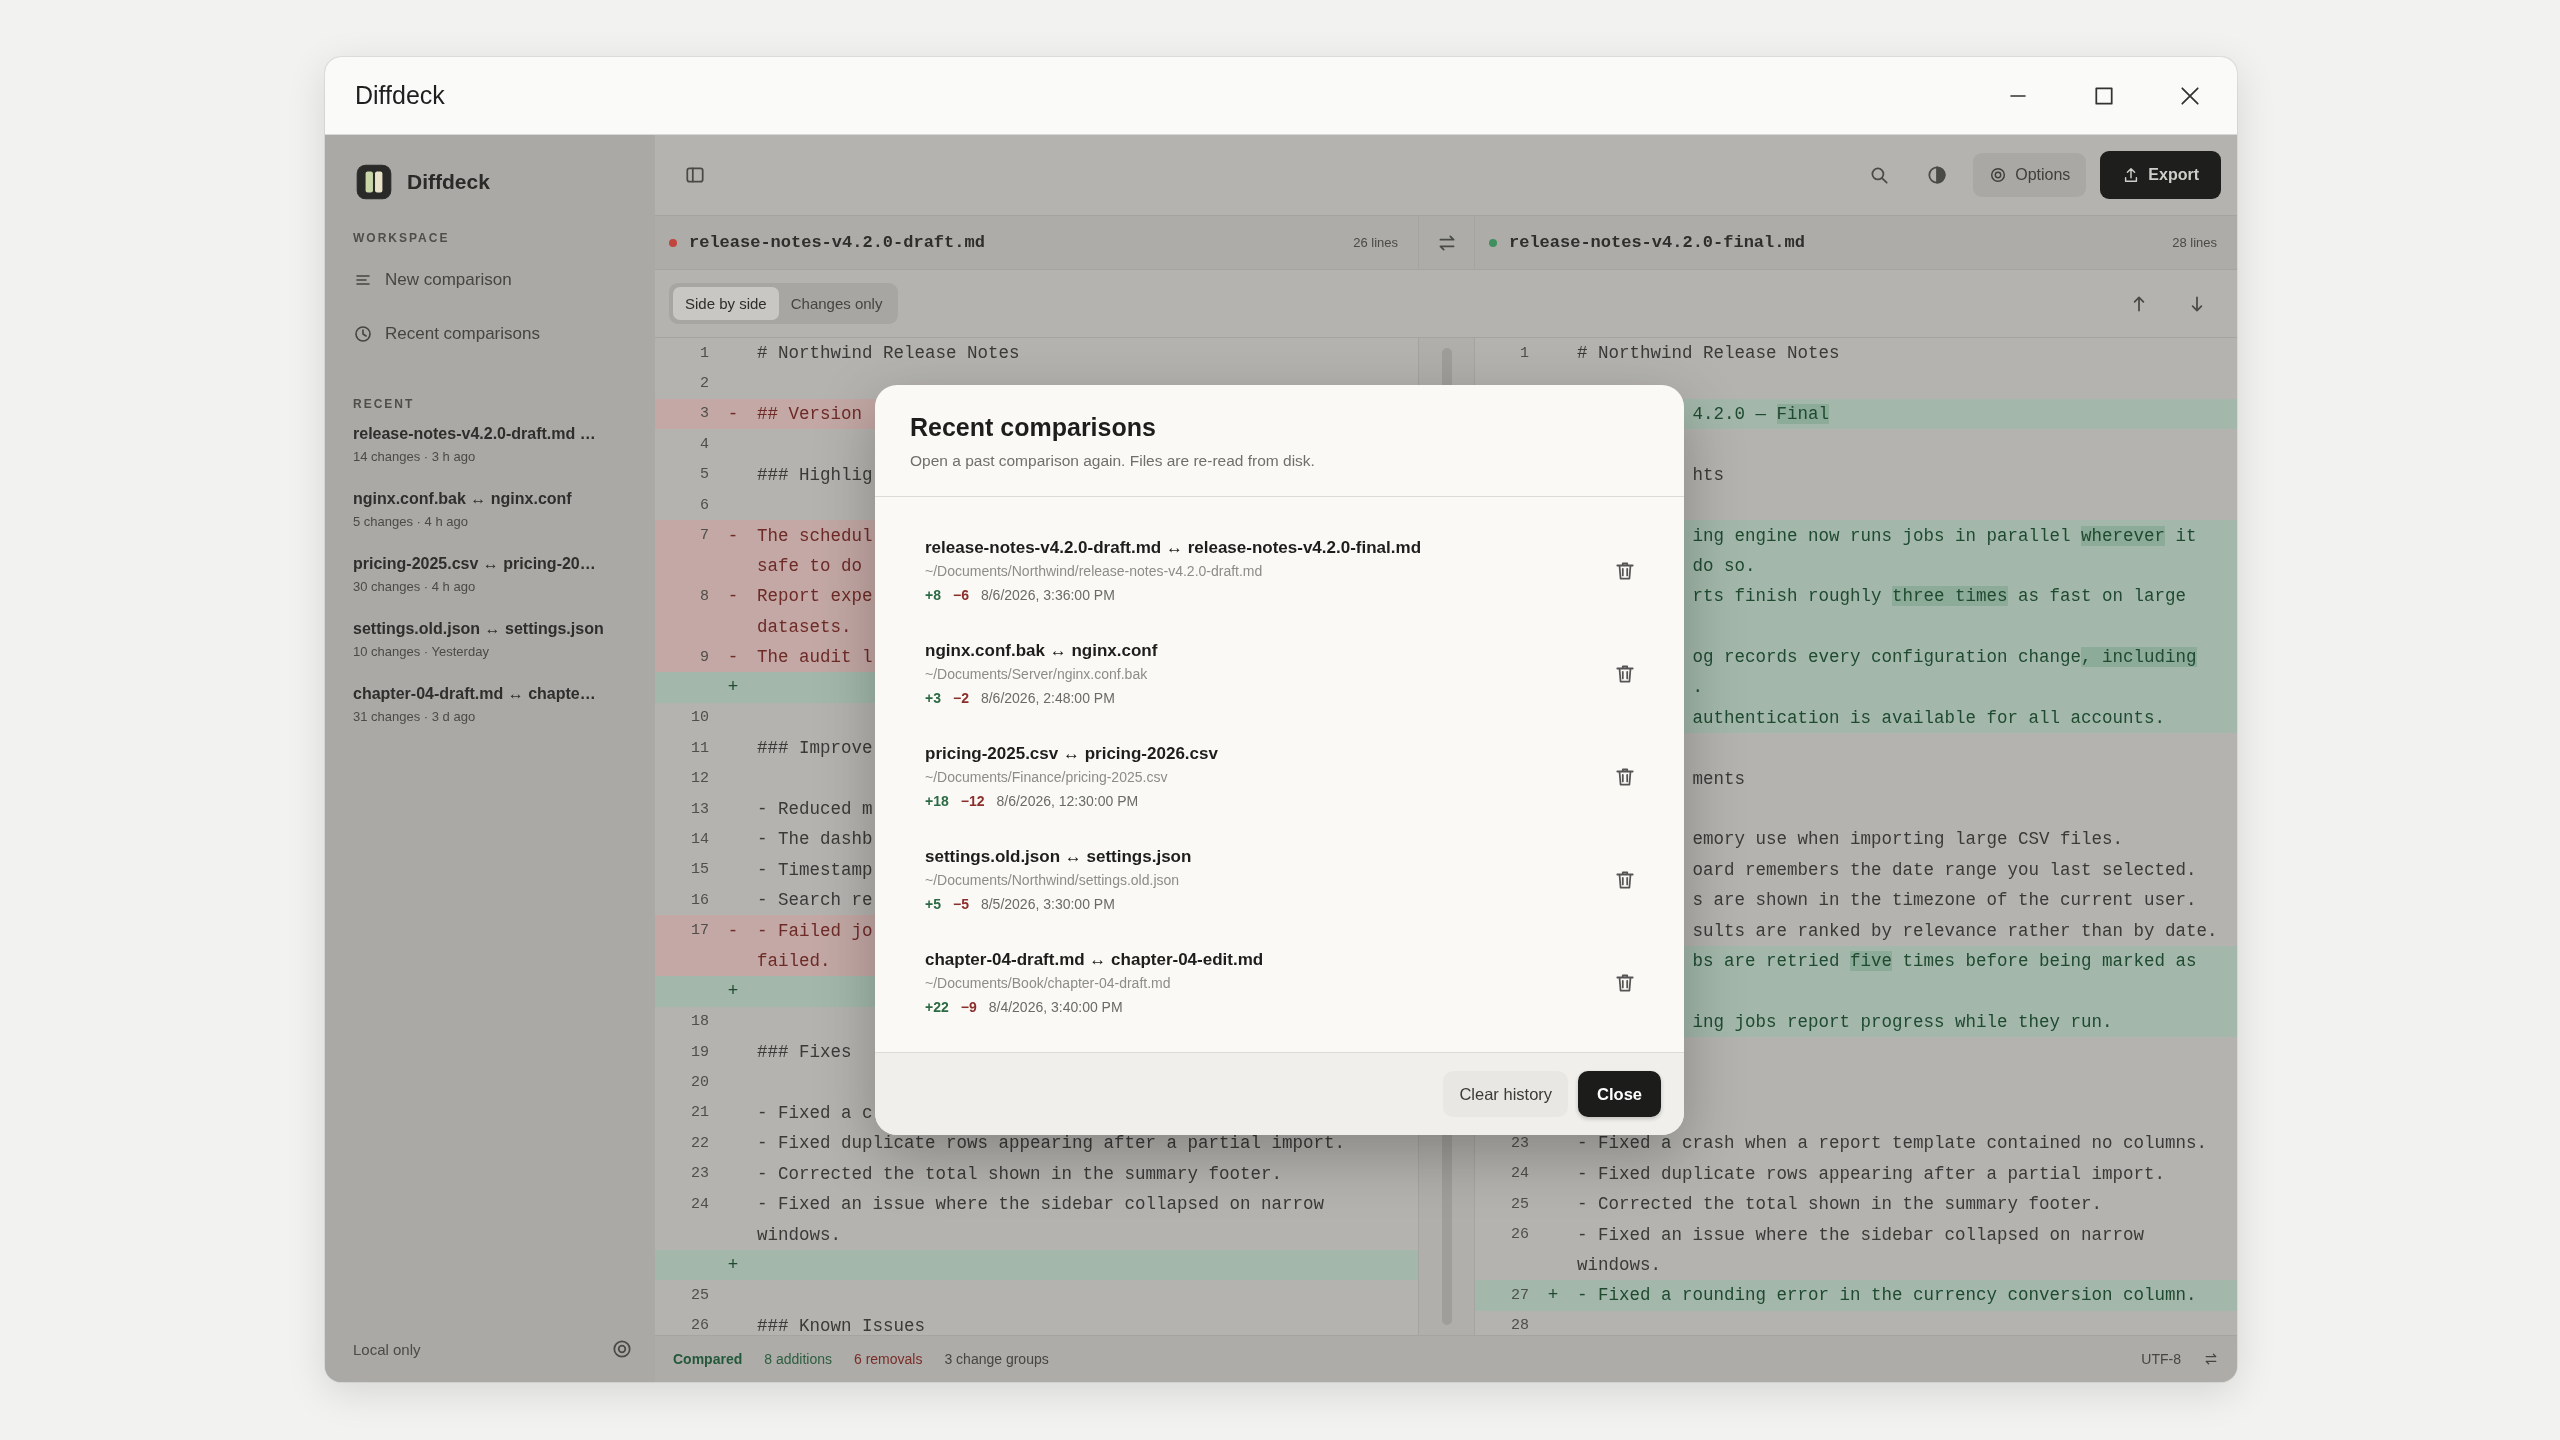  What do you see at coordinates (1519, 1326) in the screenshot?
I see `line-number: 28` at bounding box center [1519, 1326].